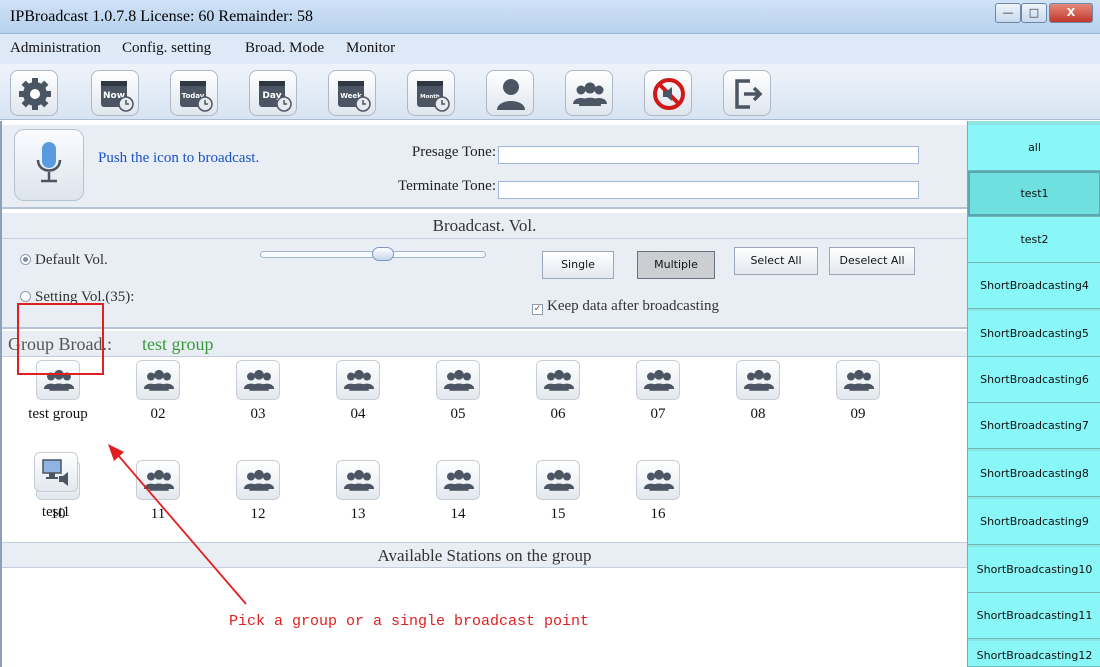 The height and width of the screenshot is (667, 1100). I want to click on sidebar-item: ShortBroadcasting9, so click(1034, 522).